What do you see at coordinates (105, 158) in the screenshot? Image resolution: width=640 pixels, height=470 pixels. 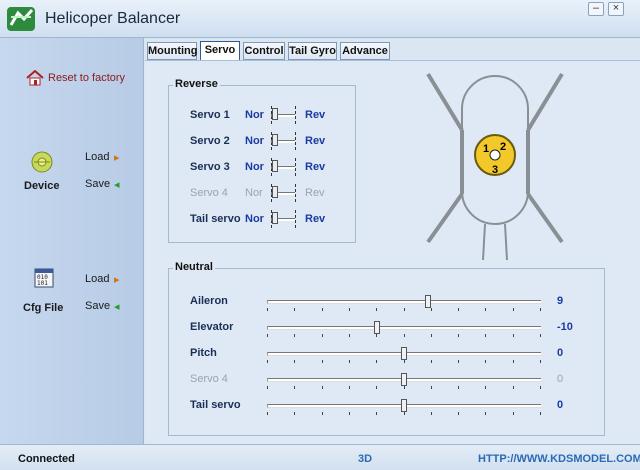 I see `device-load-button: Load ▸` at bounding box center [105, 158].